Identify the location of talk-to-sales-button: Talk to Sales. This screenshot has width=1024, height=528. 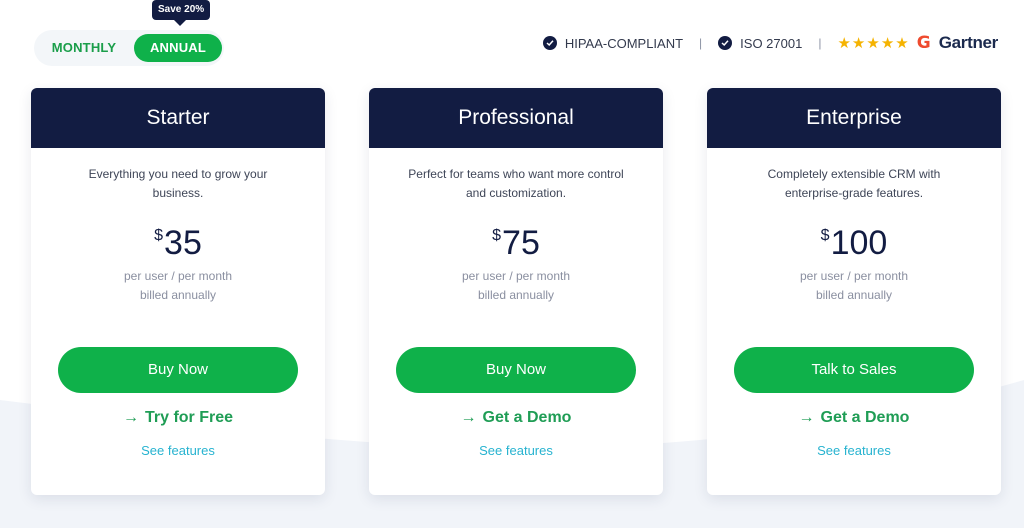
(854, 370).